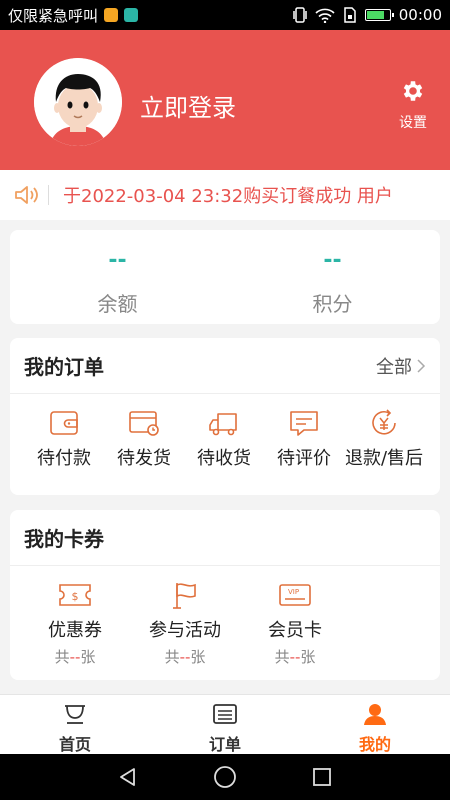  What do you see at coordinates (26, 195) in the screenshot?
I see `speaker-icon` at bounding box center [26, 195].